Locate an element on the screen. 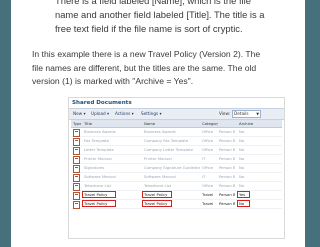 The height and width of the screenshot is (247, 320). row-title: Printer Manual is located at coordinates (158, 158).